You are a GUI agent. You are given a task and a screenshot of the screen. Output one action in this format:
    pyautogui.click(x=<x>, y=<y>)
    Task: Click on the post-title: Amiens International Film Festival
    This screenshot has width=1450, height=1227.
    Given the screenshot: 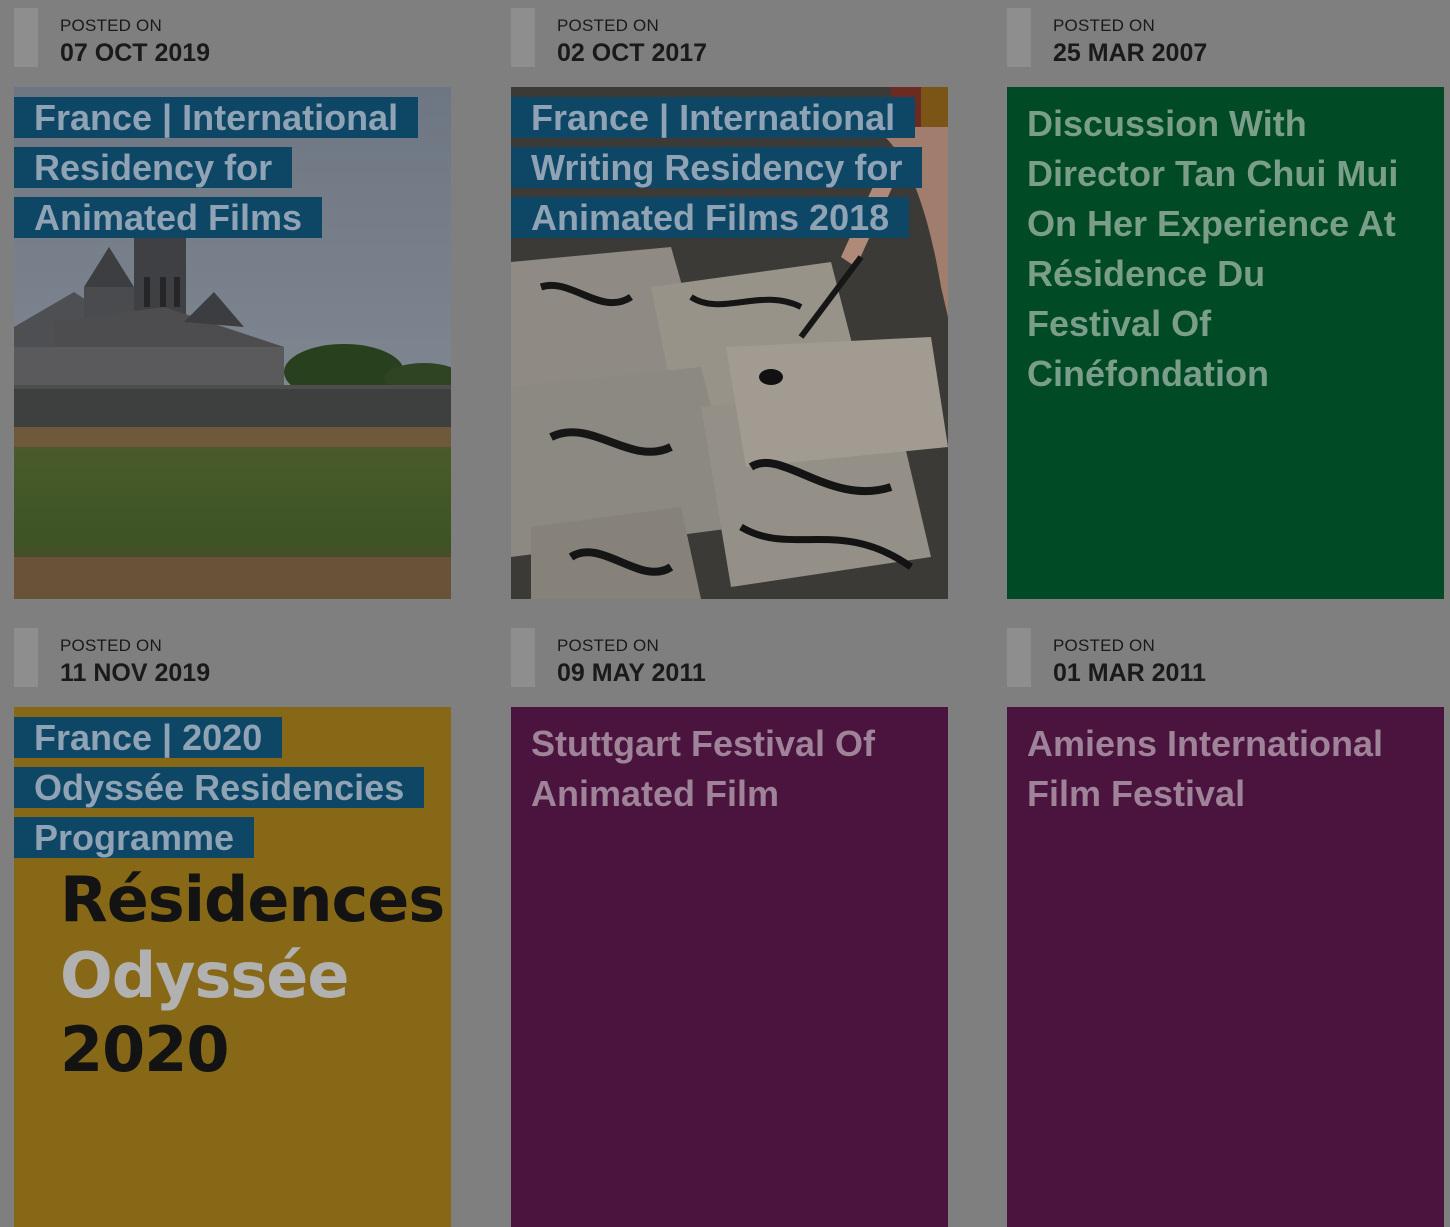 What is the action you would take?
    pyautogui.click(x=1217, y=769)
    